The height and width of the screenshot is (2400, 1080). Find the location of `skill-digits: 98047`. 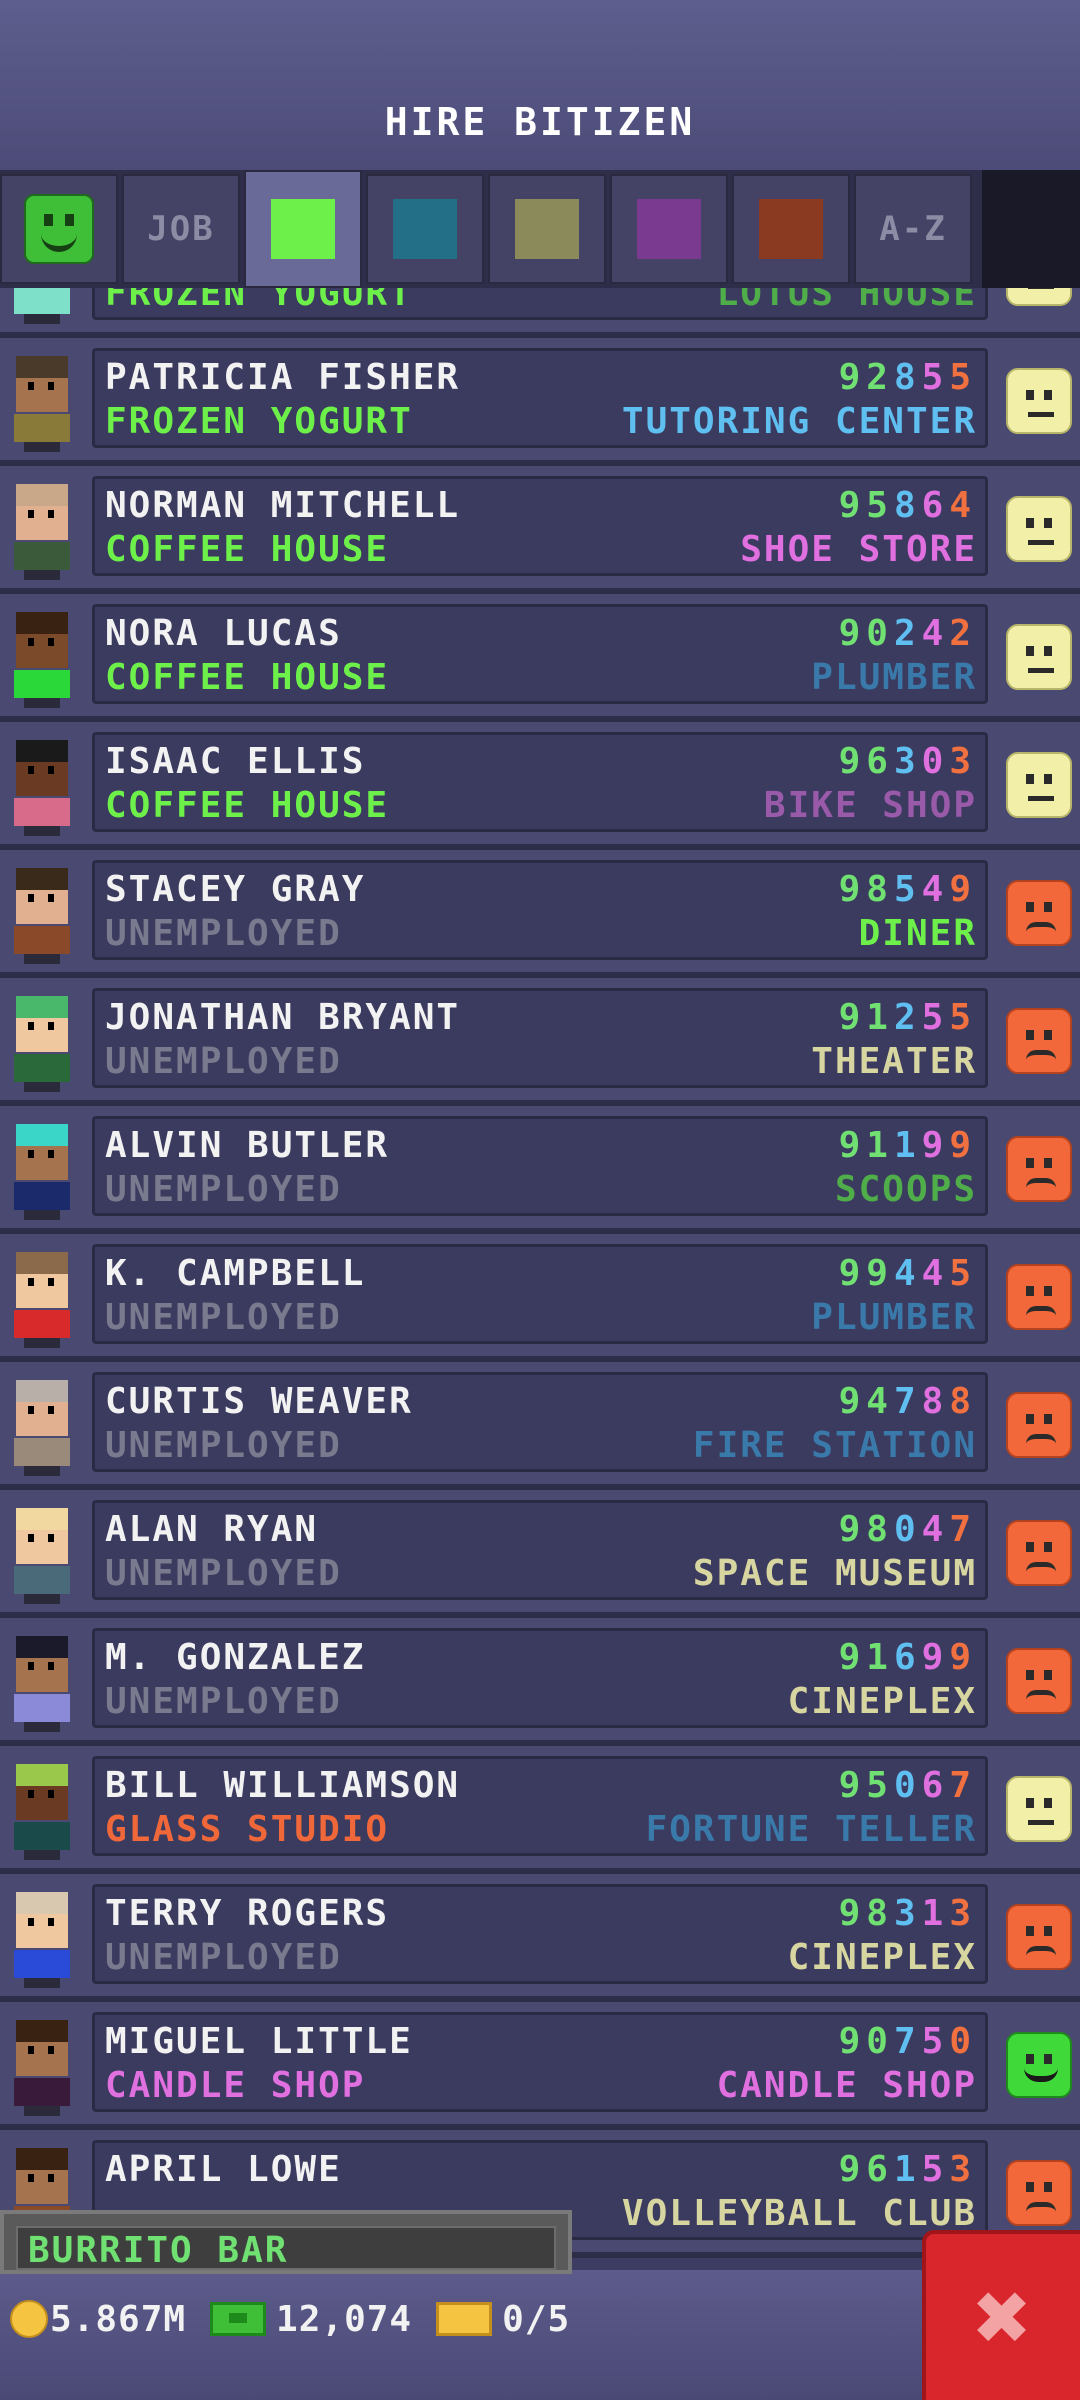

skill-digits: 98047 is located at coordinates (907, 1529).